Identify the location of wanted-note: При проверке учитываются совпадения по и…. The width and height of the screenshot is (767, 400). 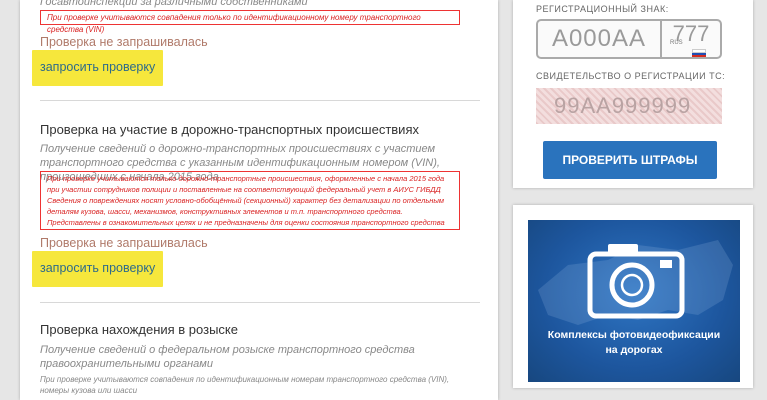
(245, 385).